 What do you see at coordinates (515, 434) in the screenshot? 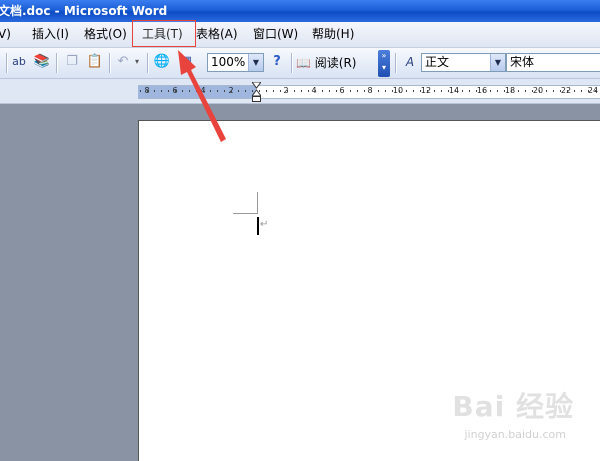
I see `watermark-url: jingyan.baidu.com` at bounding box center [515, 434].